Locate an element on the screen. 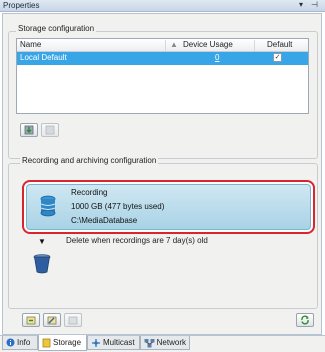 The width and height of the screenshot is (325, 352). delete-rule-text: Delete when recordings are 7 day(s) old is located at coordinates (137, 240).